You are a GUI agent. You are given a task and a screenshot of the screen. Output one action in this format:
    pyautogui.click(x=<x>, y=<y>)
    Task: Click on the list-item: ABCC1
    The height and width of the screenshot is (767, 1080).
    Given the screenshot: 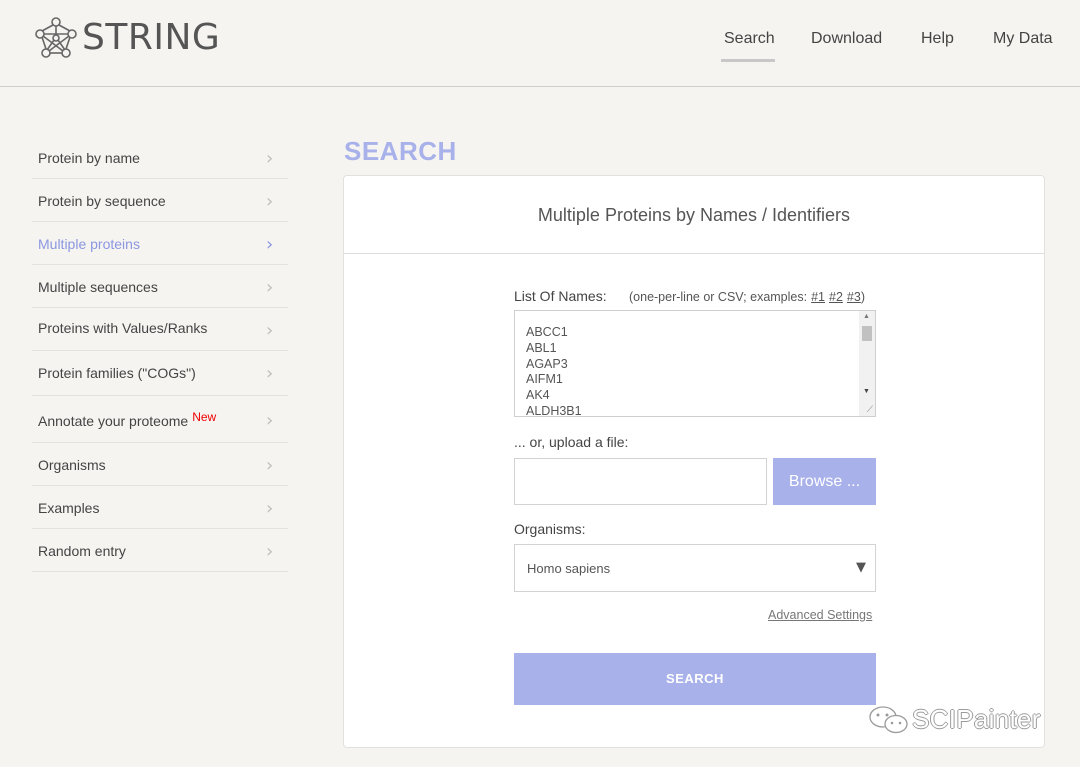 What is the action you would take?
    pyautogui.click(x=547, y=332)
    